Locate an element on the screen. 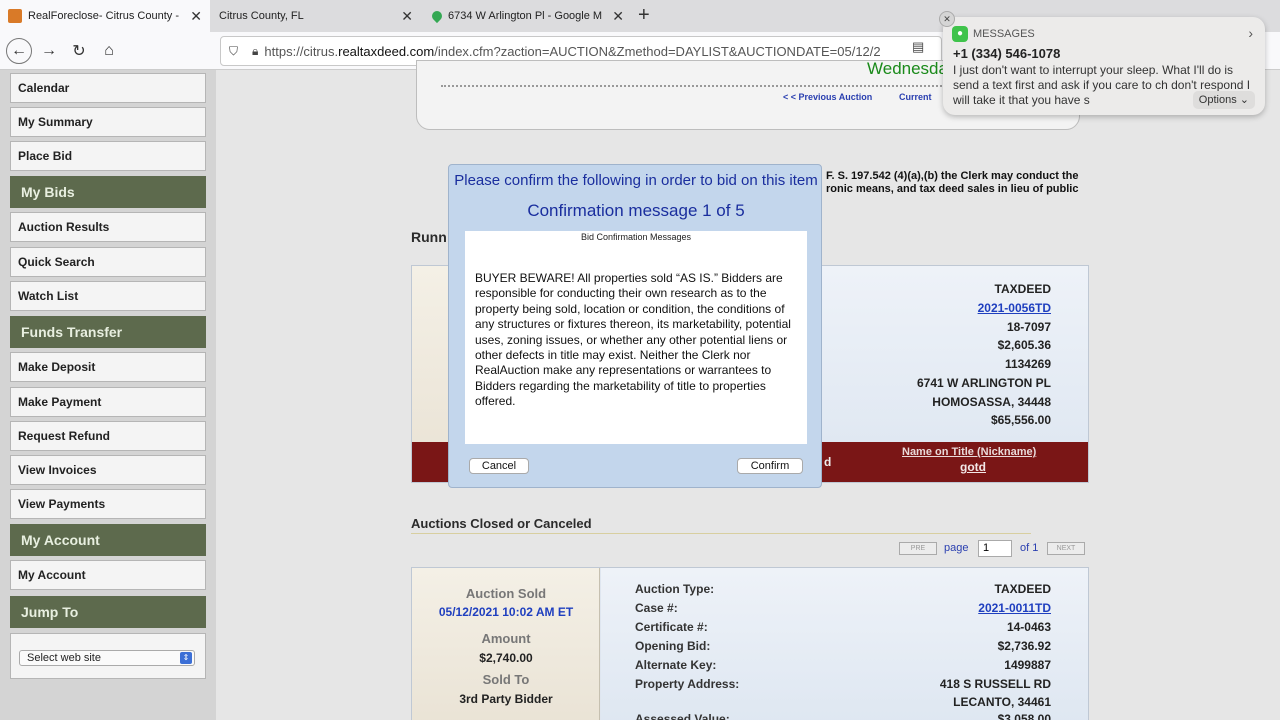 The image size is (1280, 720). close-icon: ✕ is located at coordinates (947, 19).